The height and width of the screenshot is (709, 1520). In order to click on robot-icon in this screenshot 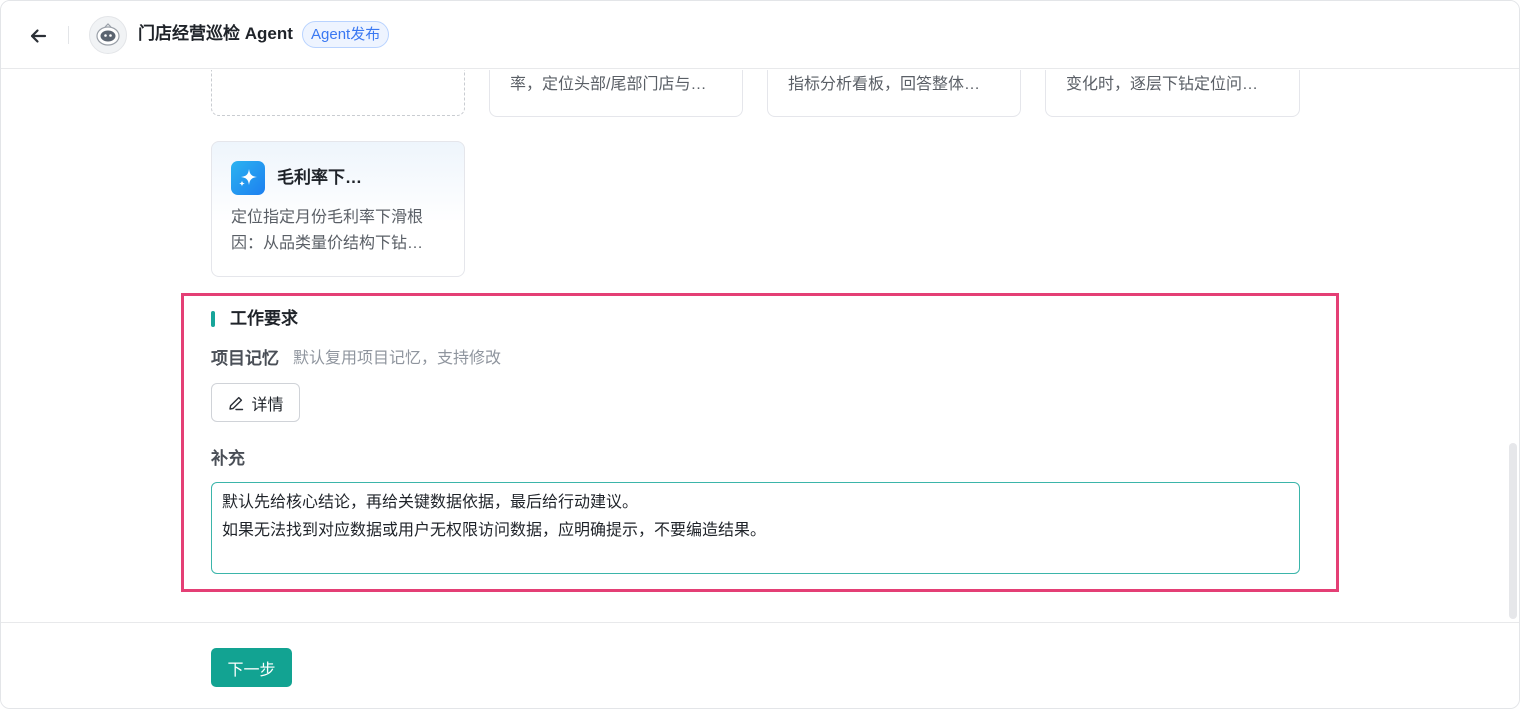, I will do `click(108, 34)`.